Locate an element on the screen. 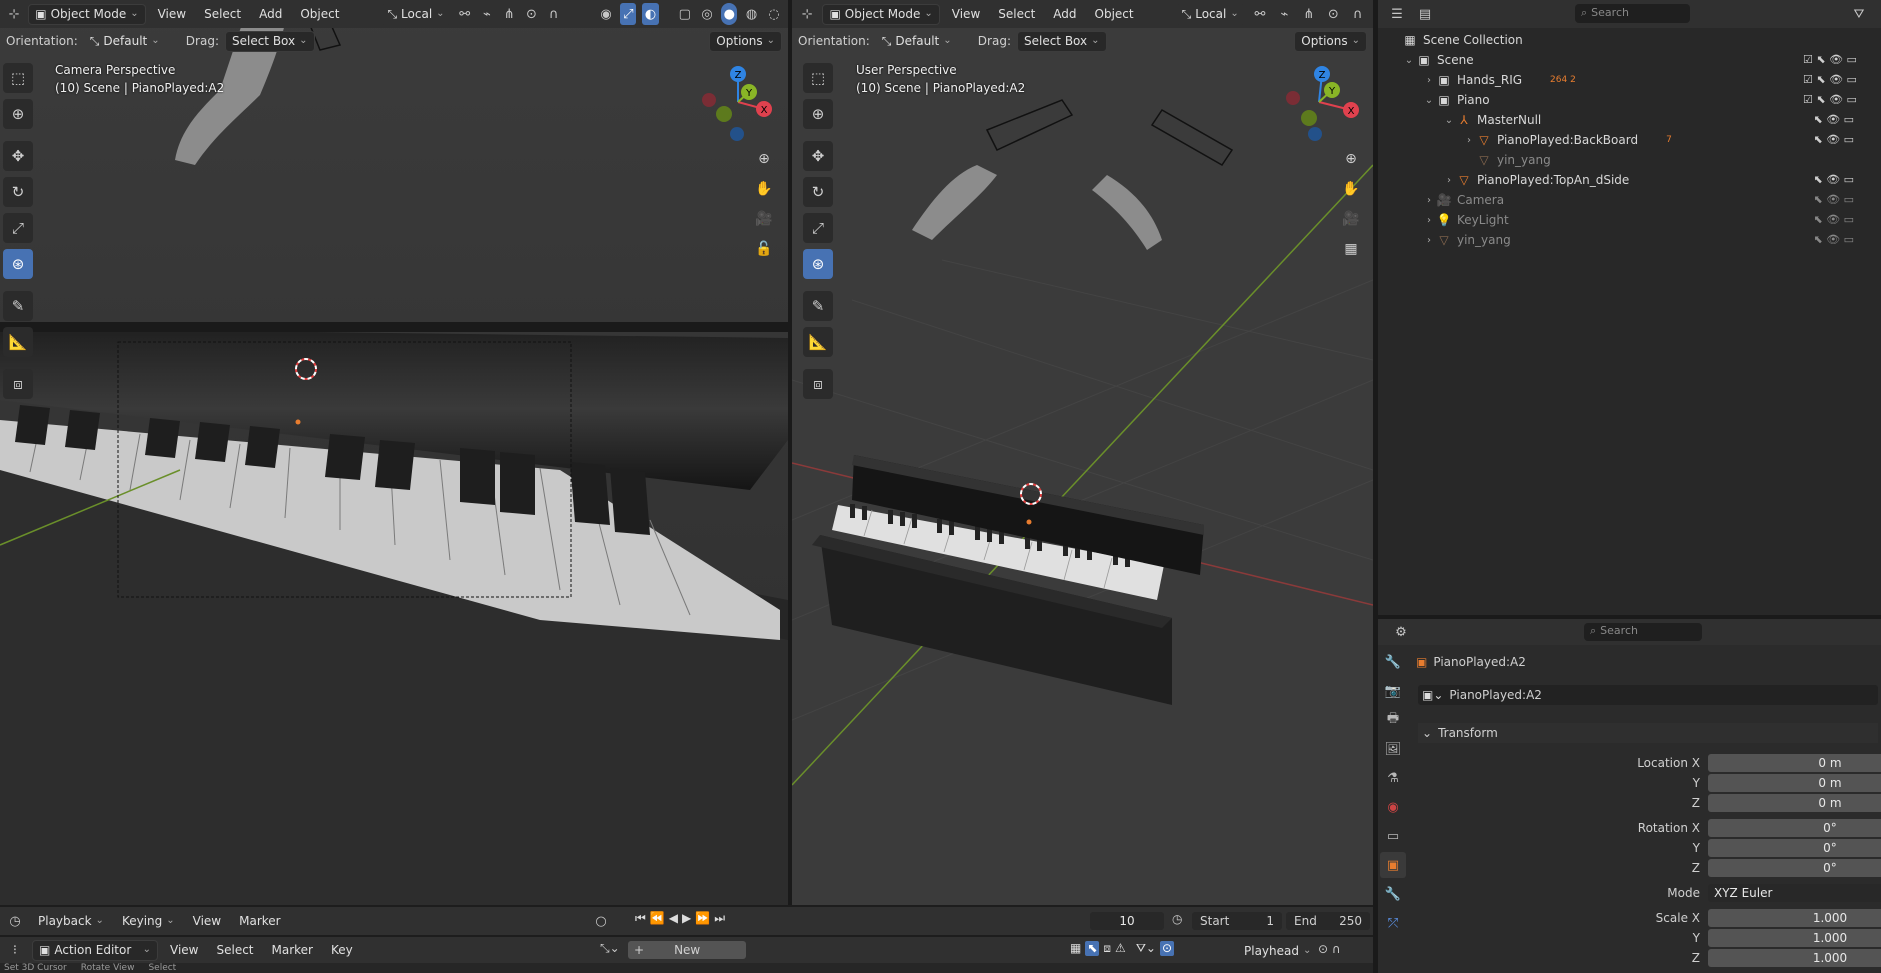 The height and width of the screenshot is (973, 1881). output-tab-icon: 🖶 is located at coordinates (1393, 720).